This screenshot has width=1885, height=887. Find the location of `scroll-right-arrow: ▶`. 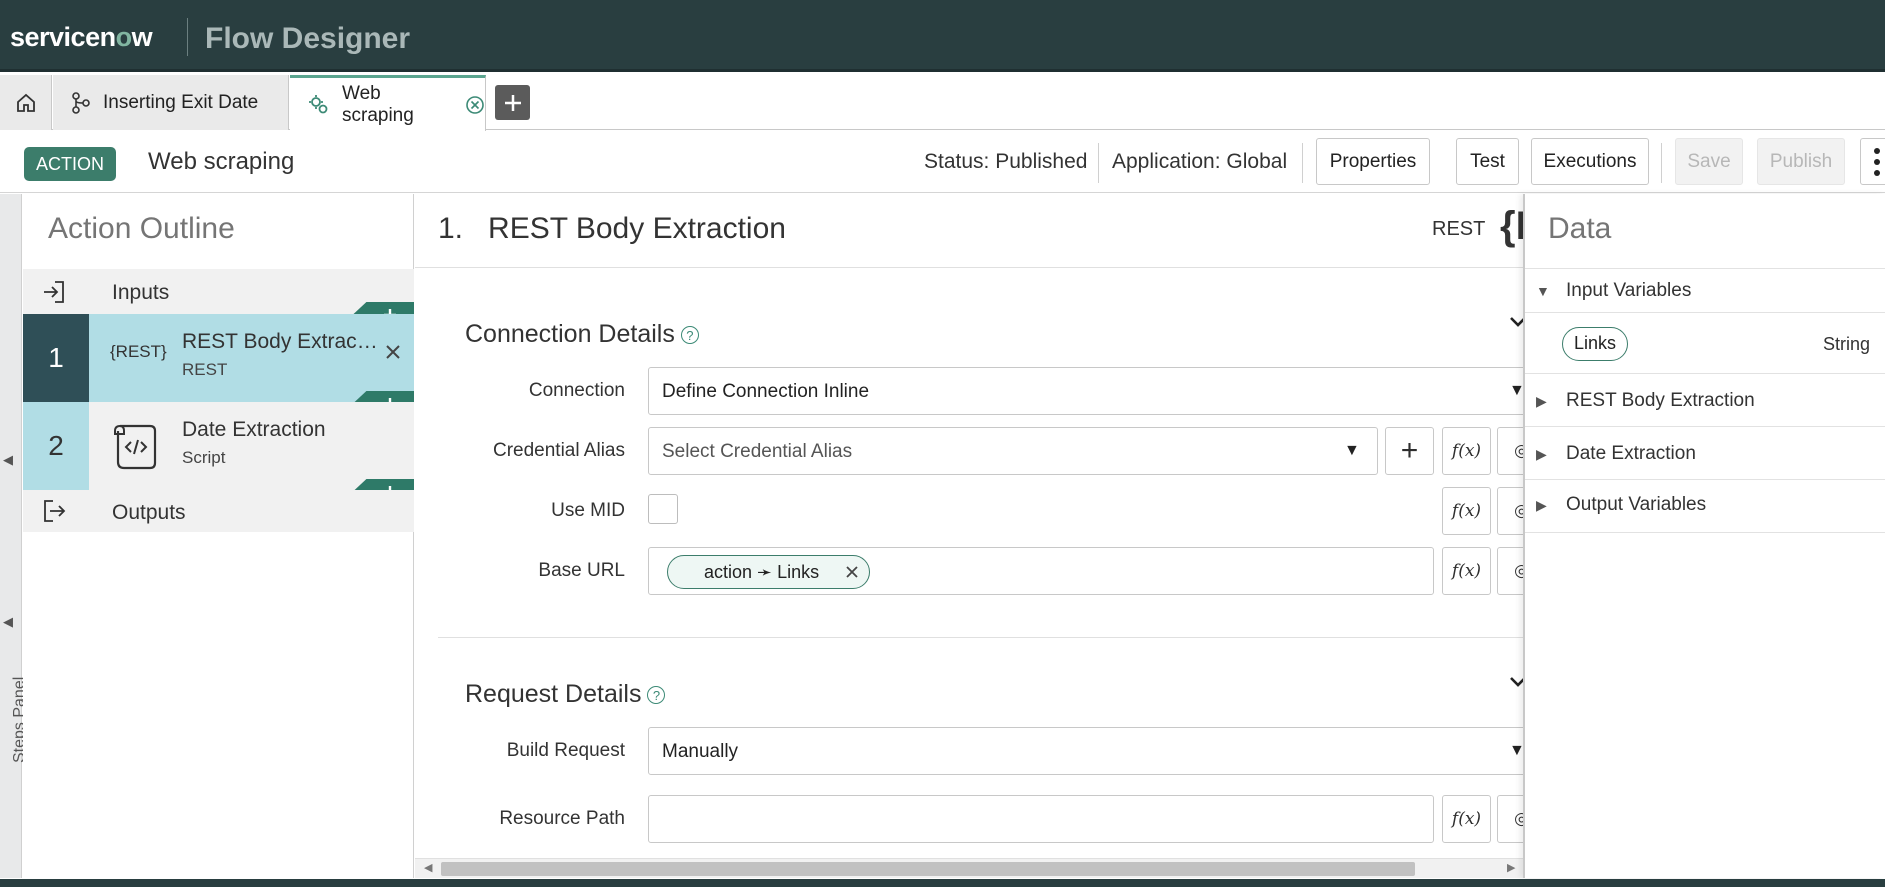

scroll-right-arrow: ▶ is located at coordinates (1511, 867).